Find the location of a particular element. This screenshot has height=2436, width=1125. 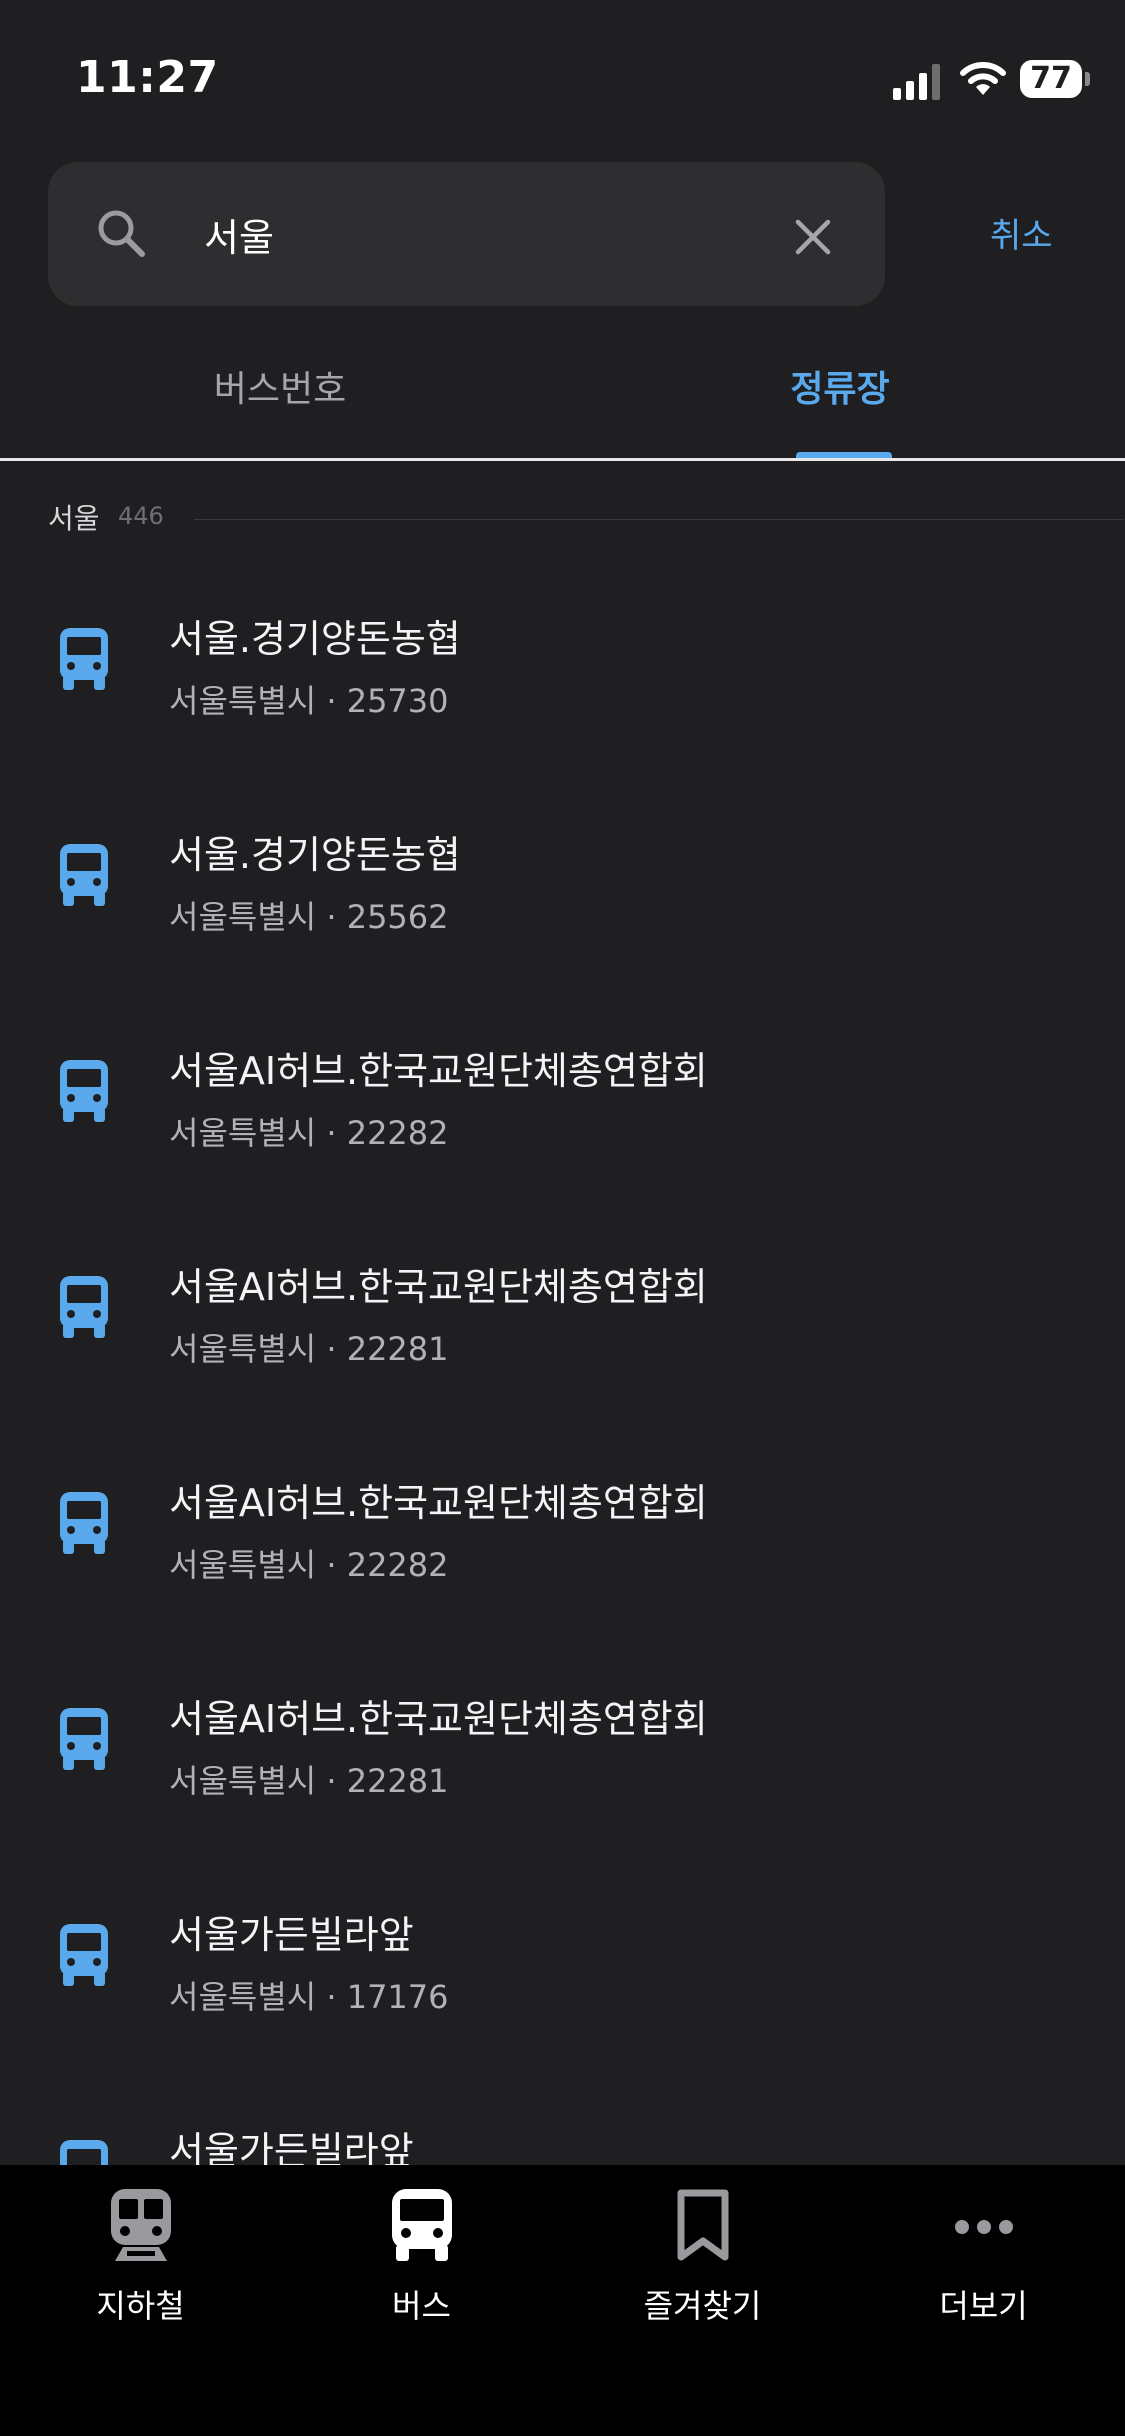

list-item: 서울가든빌라앞 서울특별시 · 17176 is located at coordinates (562, 1964).